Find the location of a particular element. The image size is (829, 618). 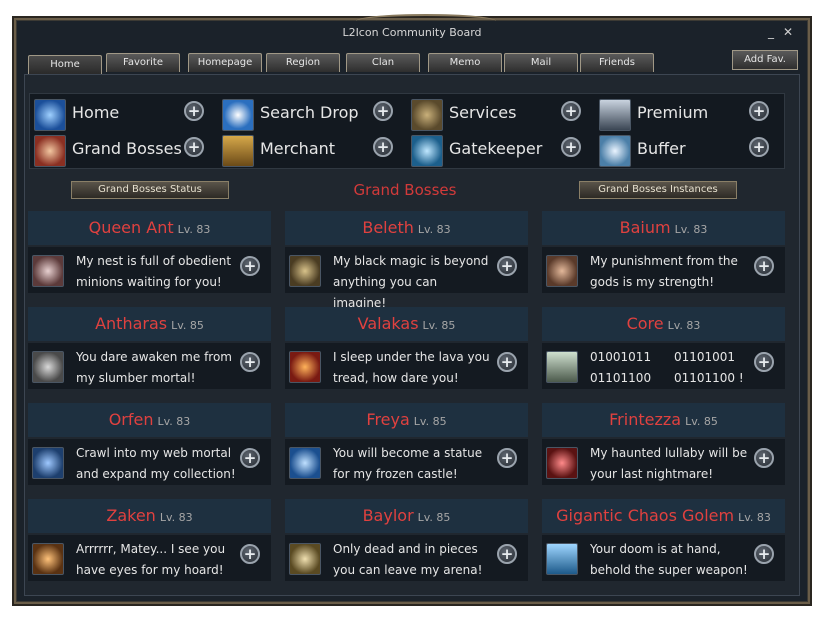

add-shortcut-services-button: + is located at coordinates (571, 111).